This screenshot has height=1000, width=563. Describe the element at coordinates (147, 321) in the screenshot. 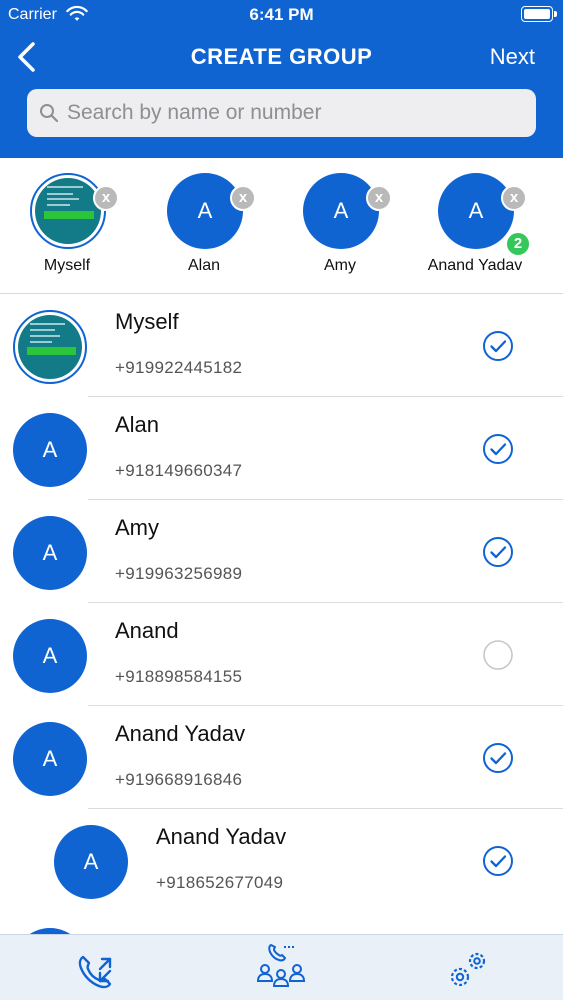

I see `contact-name: Myself` at that location.